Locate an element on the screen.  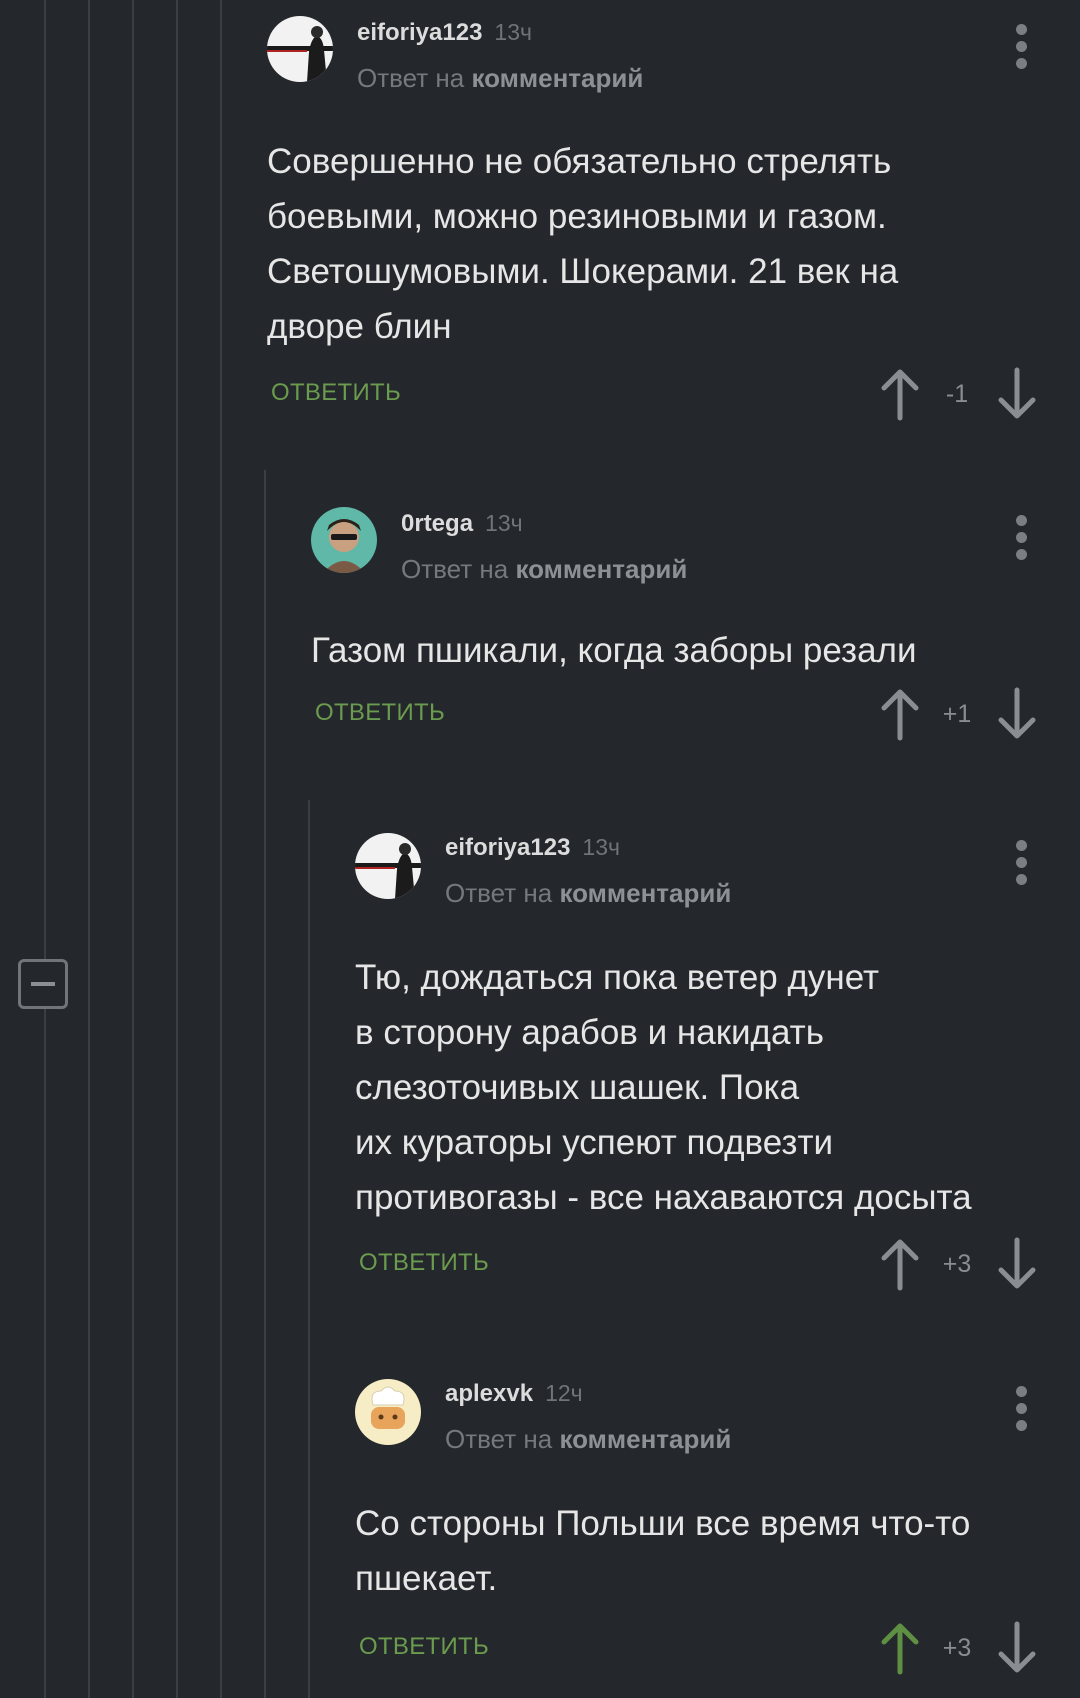
comment-actions: ОТВЕТИТЬ -1 is located at coordinates (673, 394).